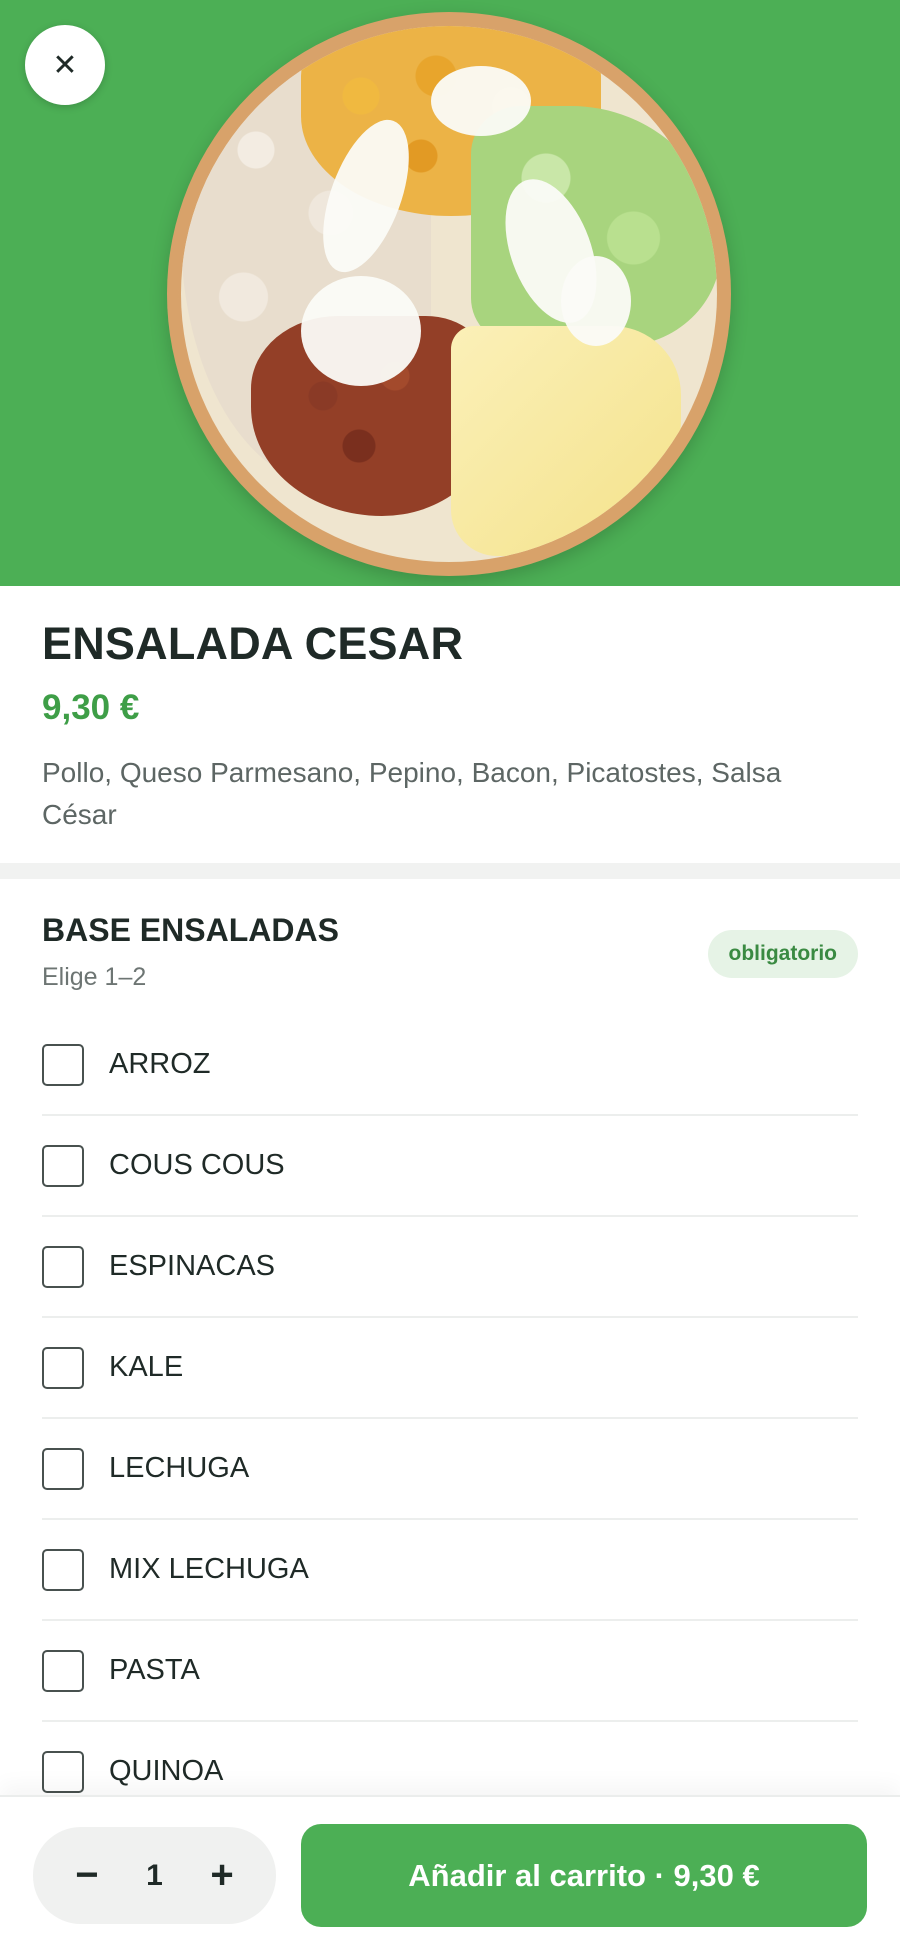  Describe the element at coordinates (253, 643) in the screenshot. I see `product-title: ENSALADA CESAR` at that location.